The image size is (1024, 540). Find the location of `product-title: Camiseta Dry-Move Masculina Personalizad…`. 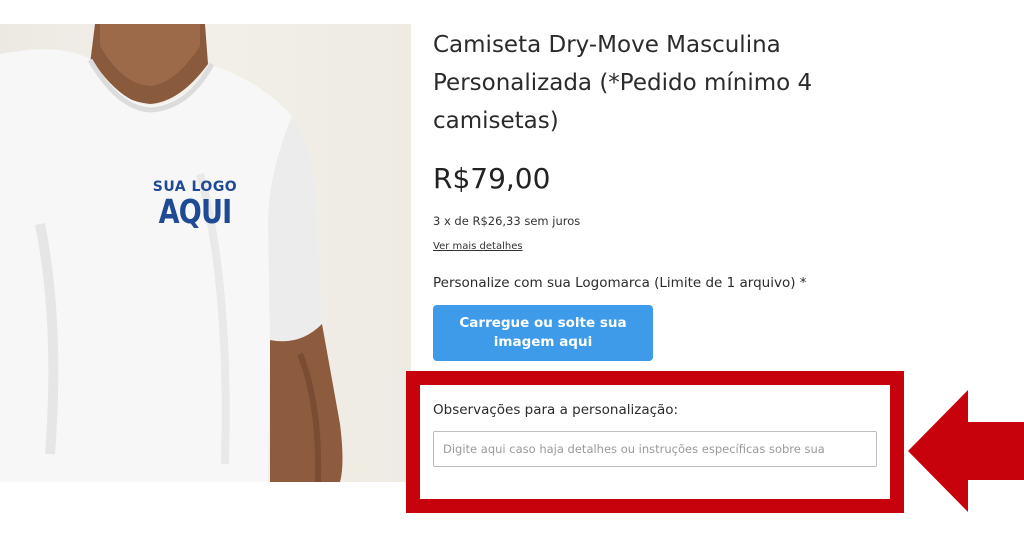

product-title: Camiseta Dry-Move Masculina Personalizad… is located at coordinates (623, 83).